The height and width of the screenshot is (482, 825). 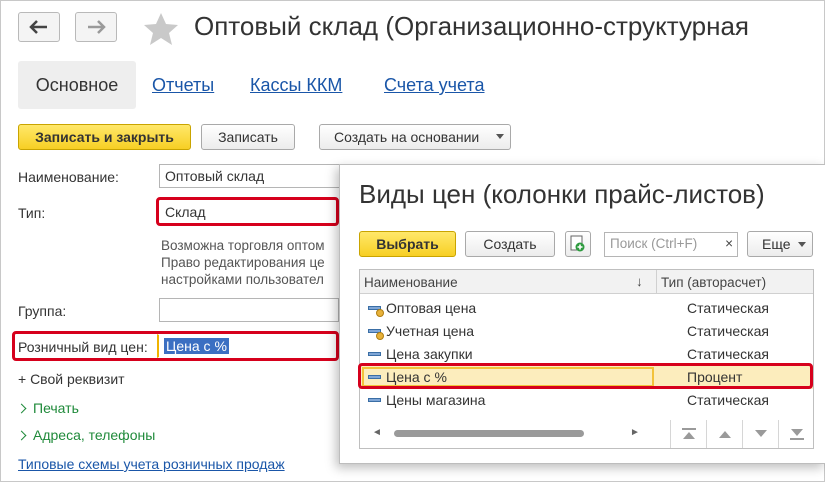 What do you see at coordinates (510, 244) in the screenshot?
I see `create-button: Создать` at bounding box center [510, 244].